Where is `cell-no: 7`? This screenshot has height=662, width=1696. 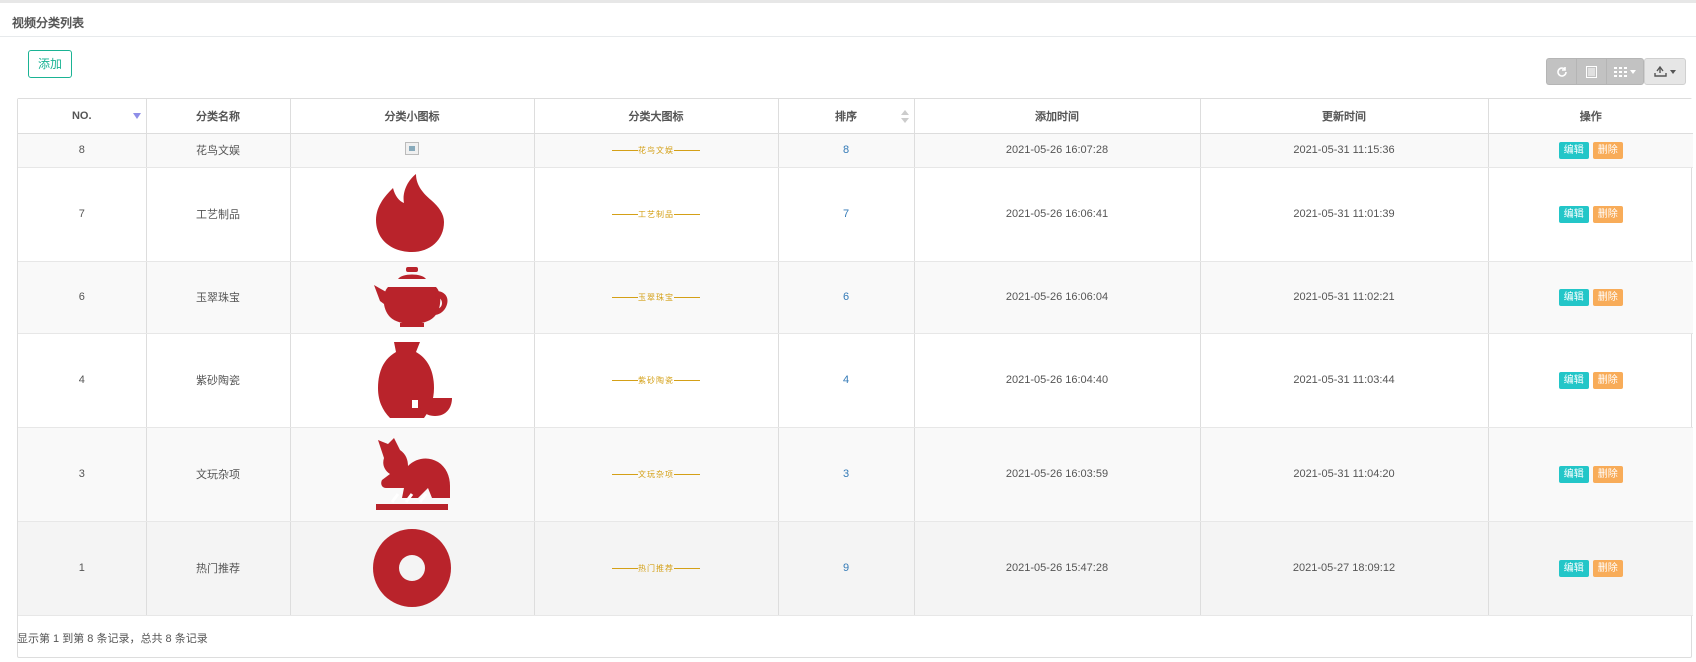 cell-no: 7 is located at coordinates (82, 214).